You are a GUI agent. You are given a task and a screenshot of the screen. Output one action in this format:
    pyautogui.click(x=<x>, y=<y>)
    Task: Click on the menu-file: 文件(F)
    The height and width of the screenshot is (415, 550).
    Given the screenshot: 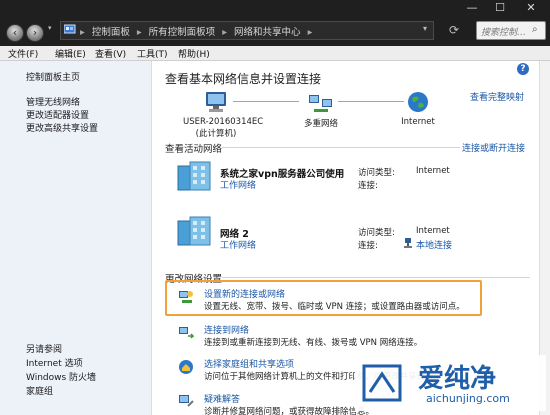 What is the action you would take?
    pyautogui.click(x=23, y=53)
    